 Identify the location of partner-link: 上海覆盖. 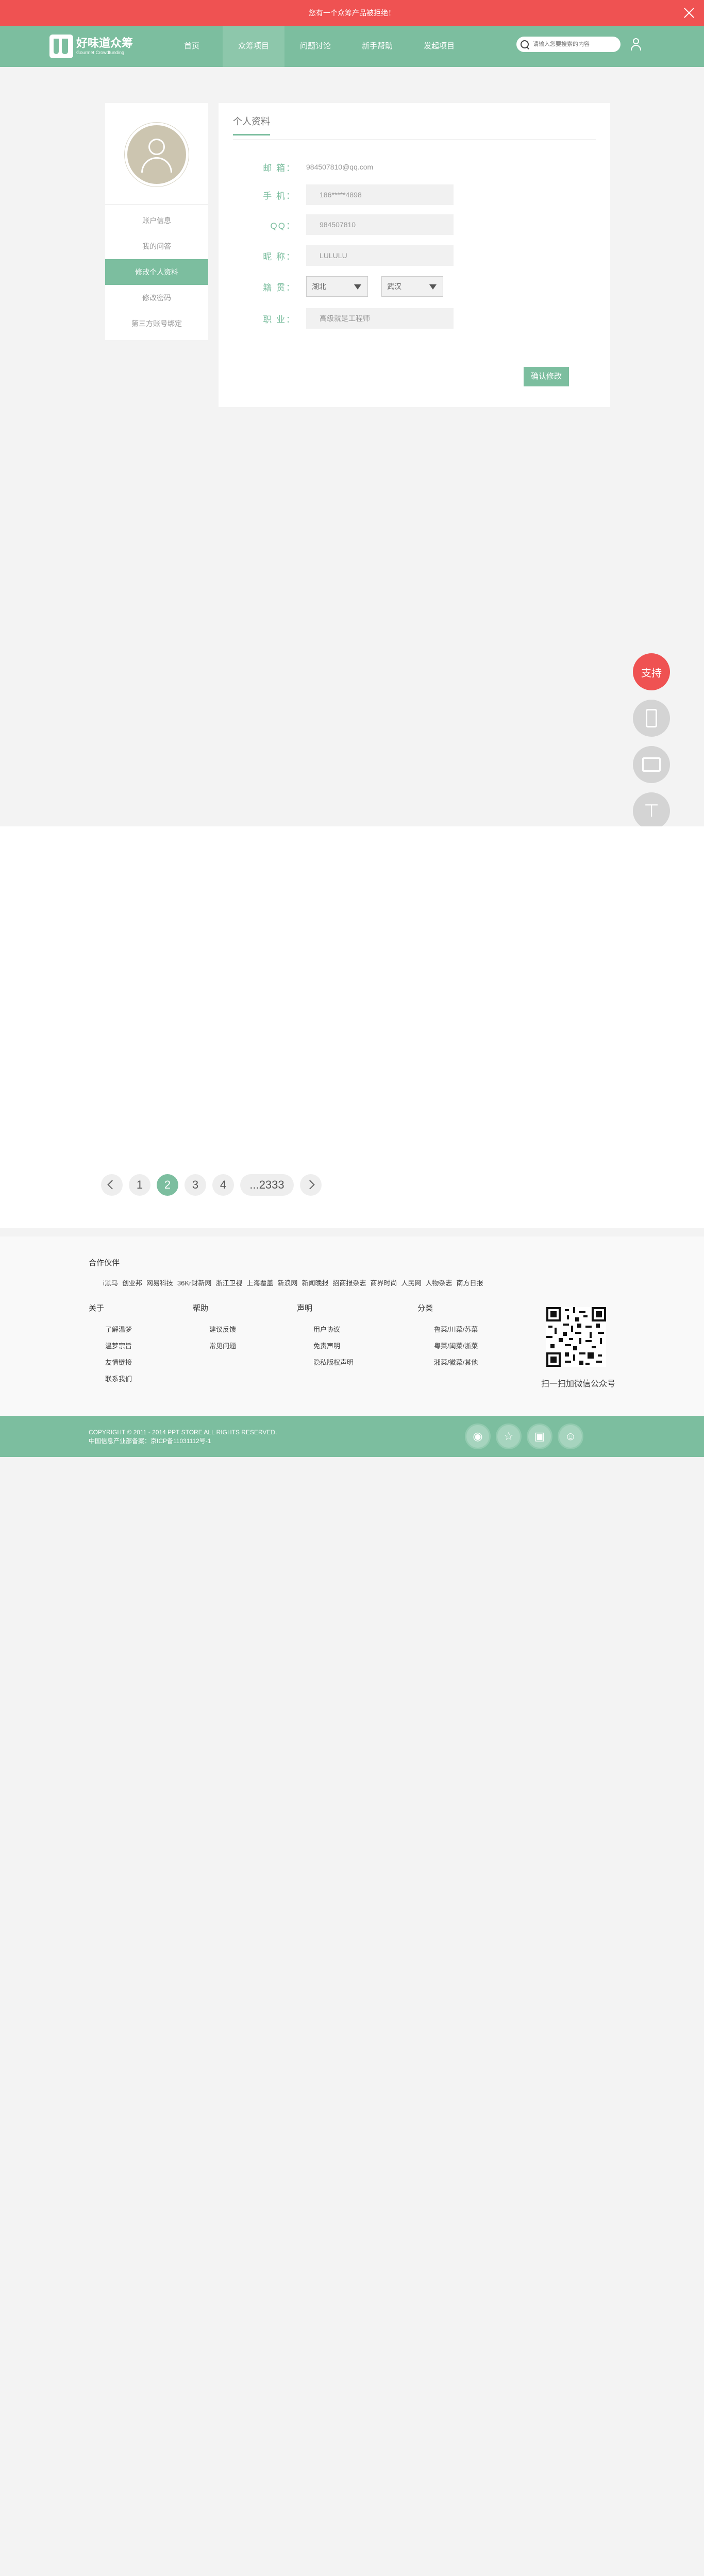
(259, 1282).